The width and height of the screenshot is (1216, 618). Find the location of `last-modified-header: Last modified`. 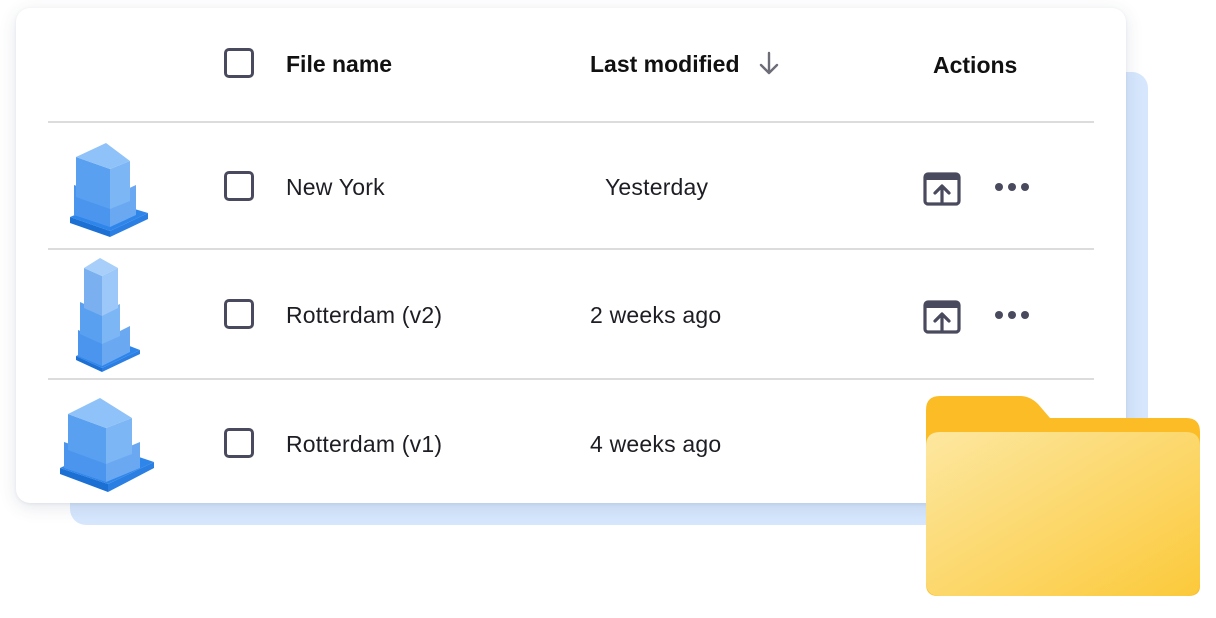

last-modified-header: Last modified is located at coordinates (665, 64).